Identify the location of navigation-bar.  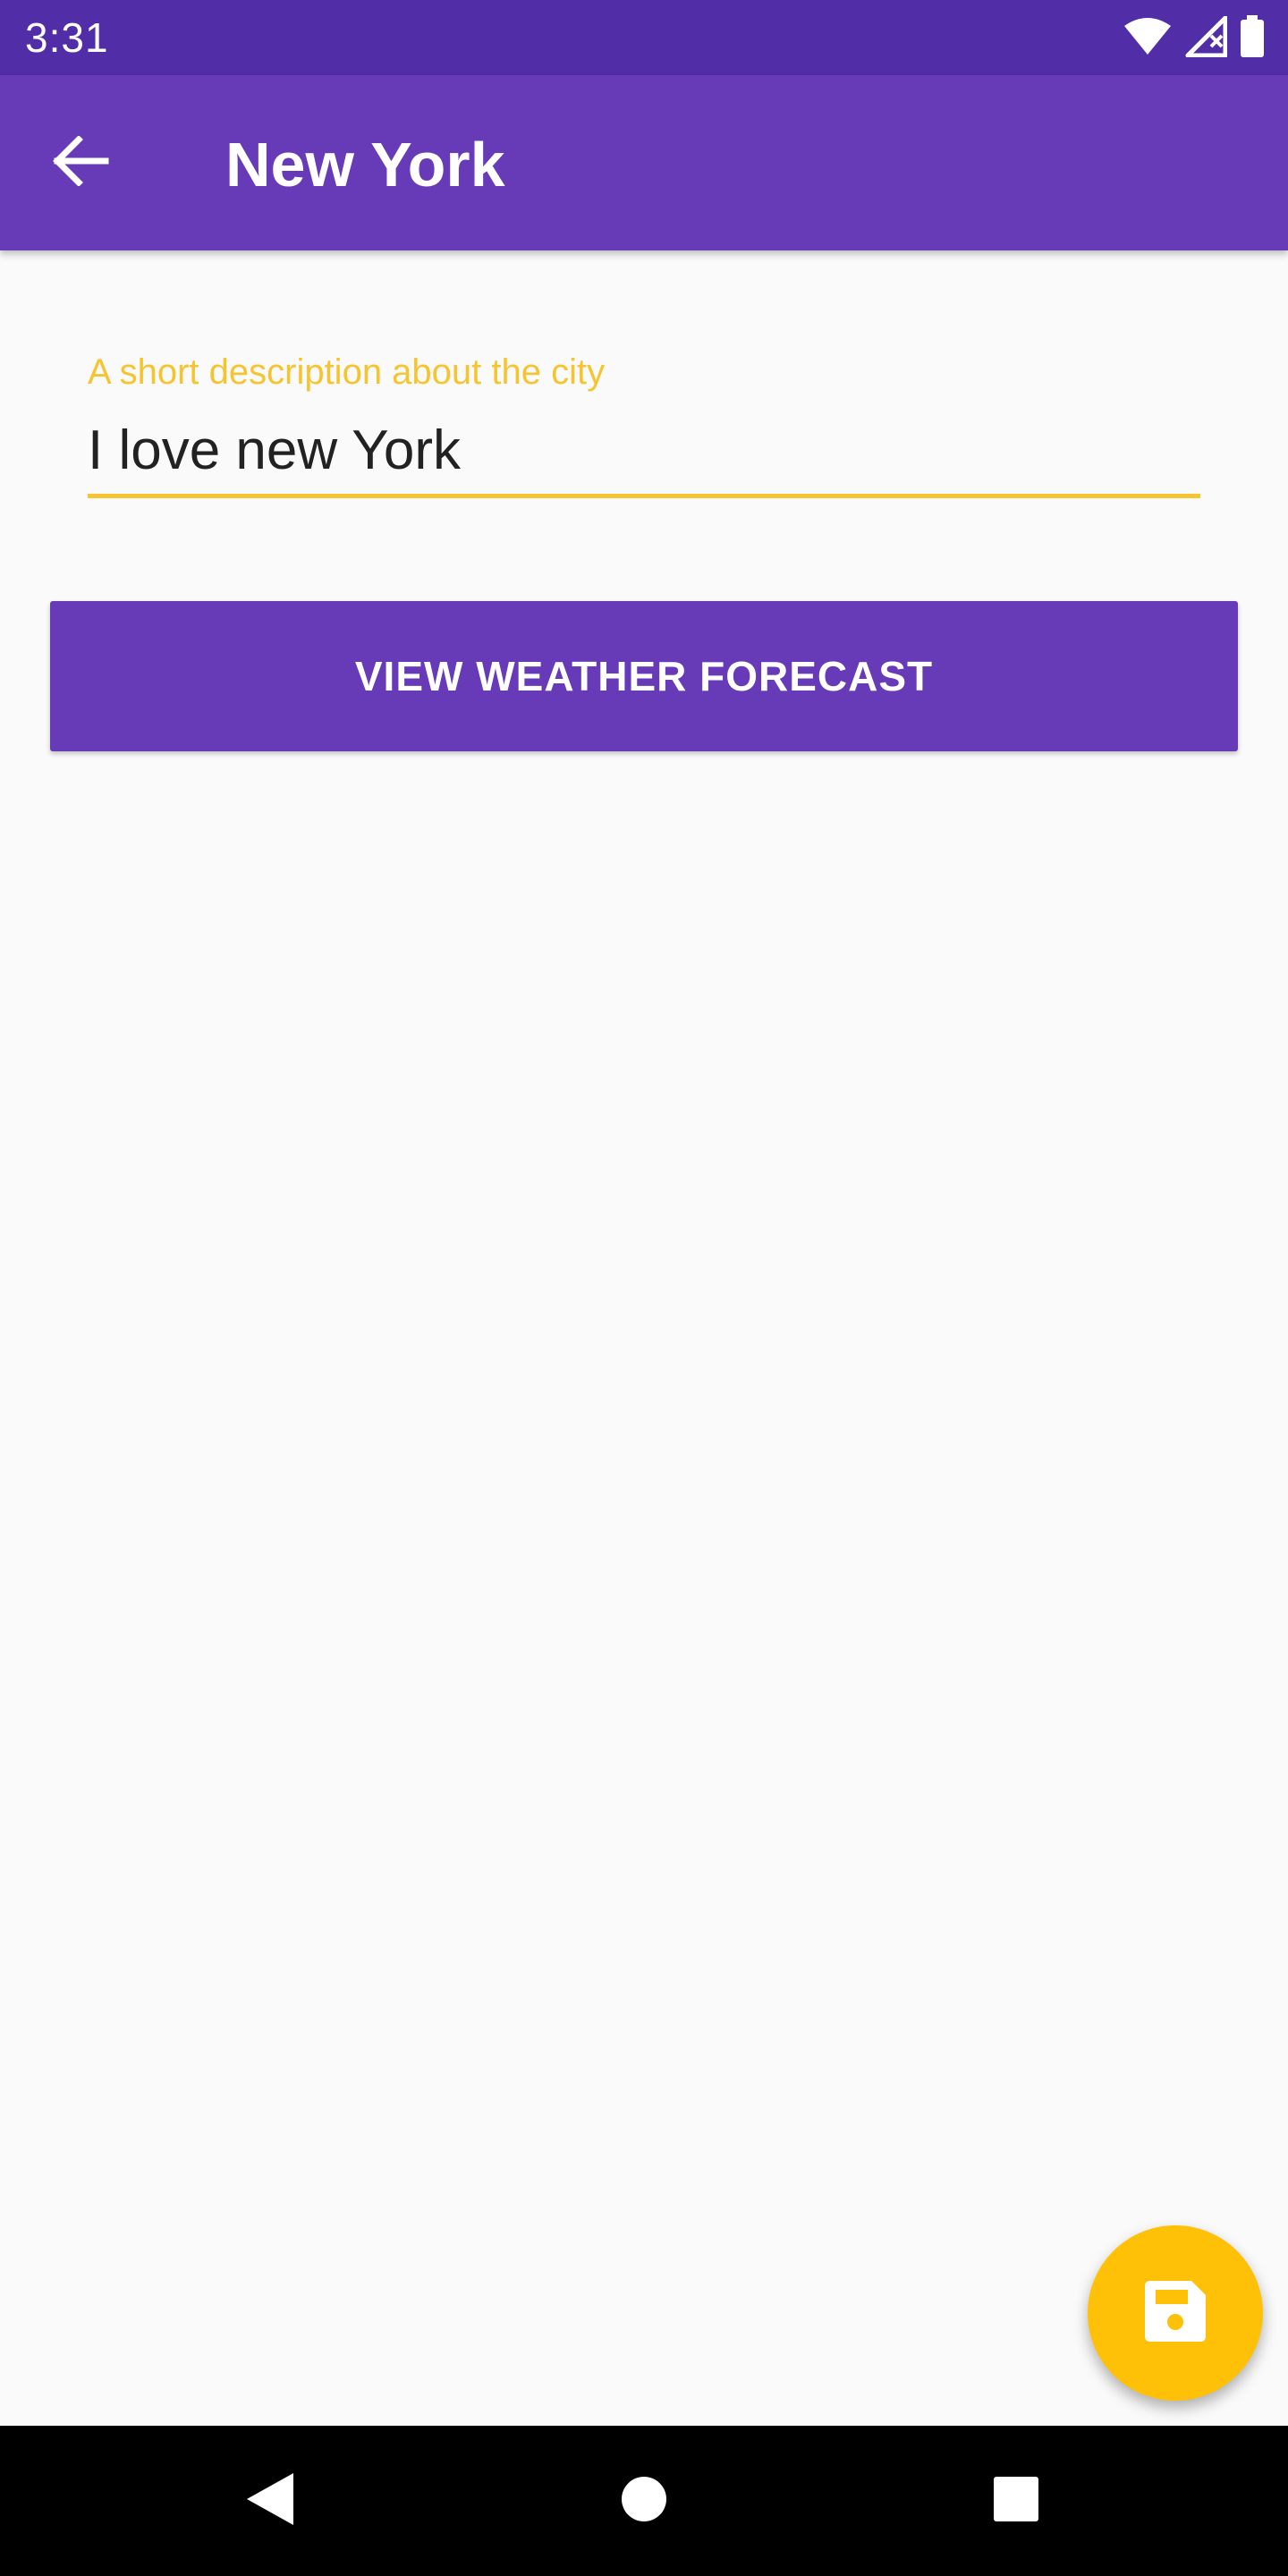
(644, 2501).